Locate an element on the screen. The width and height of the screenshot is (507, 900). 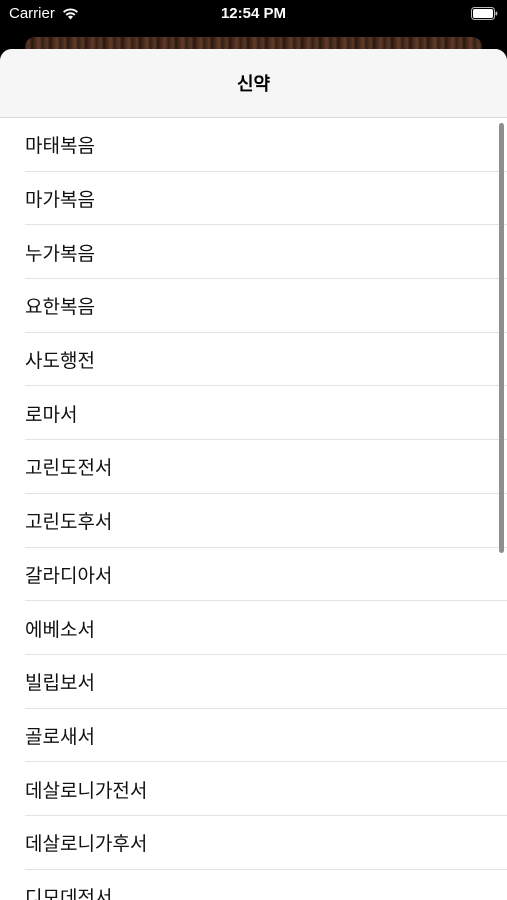
list-item-label: 빌립보서 is located at coordinates (60, 683).